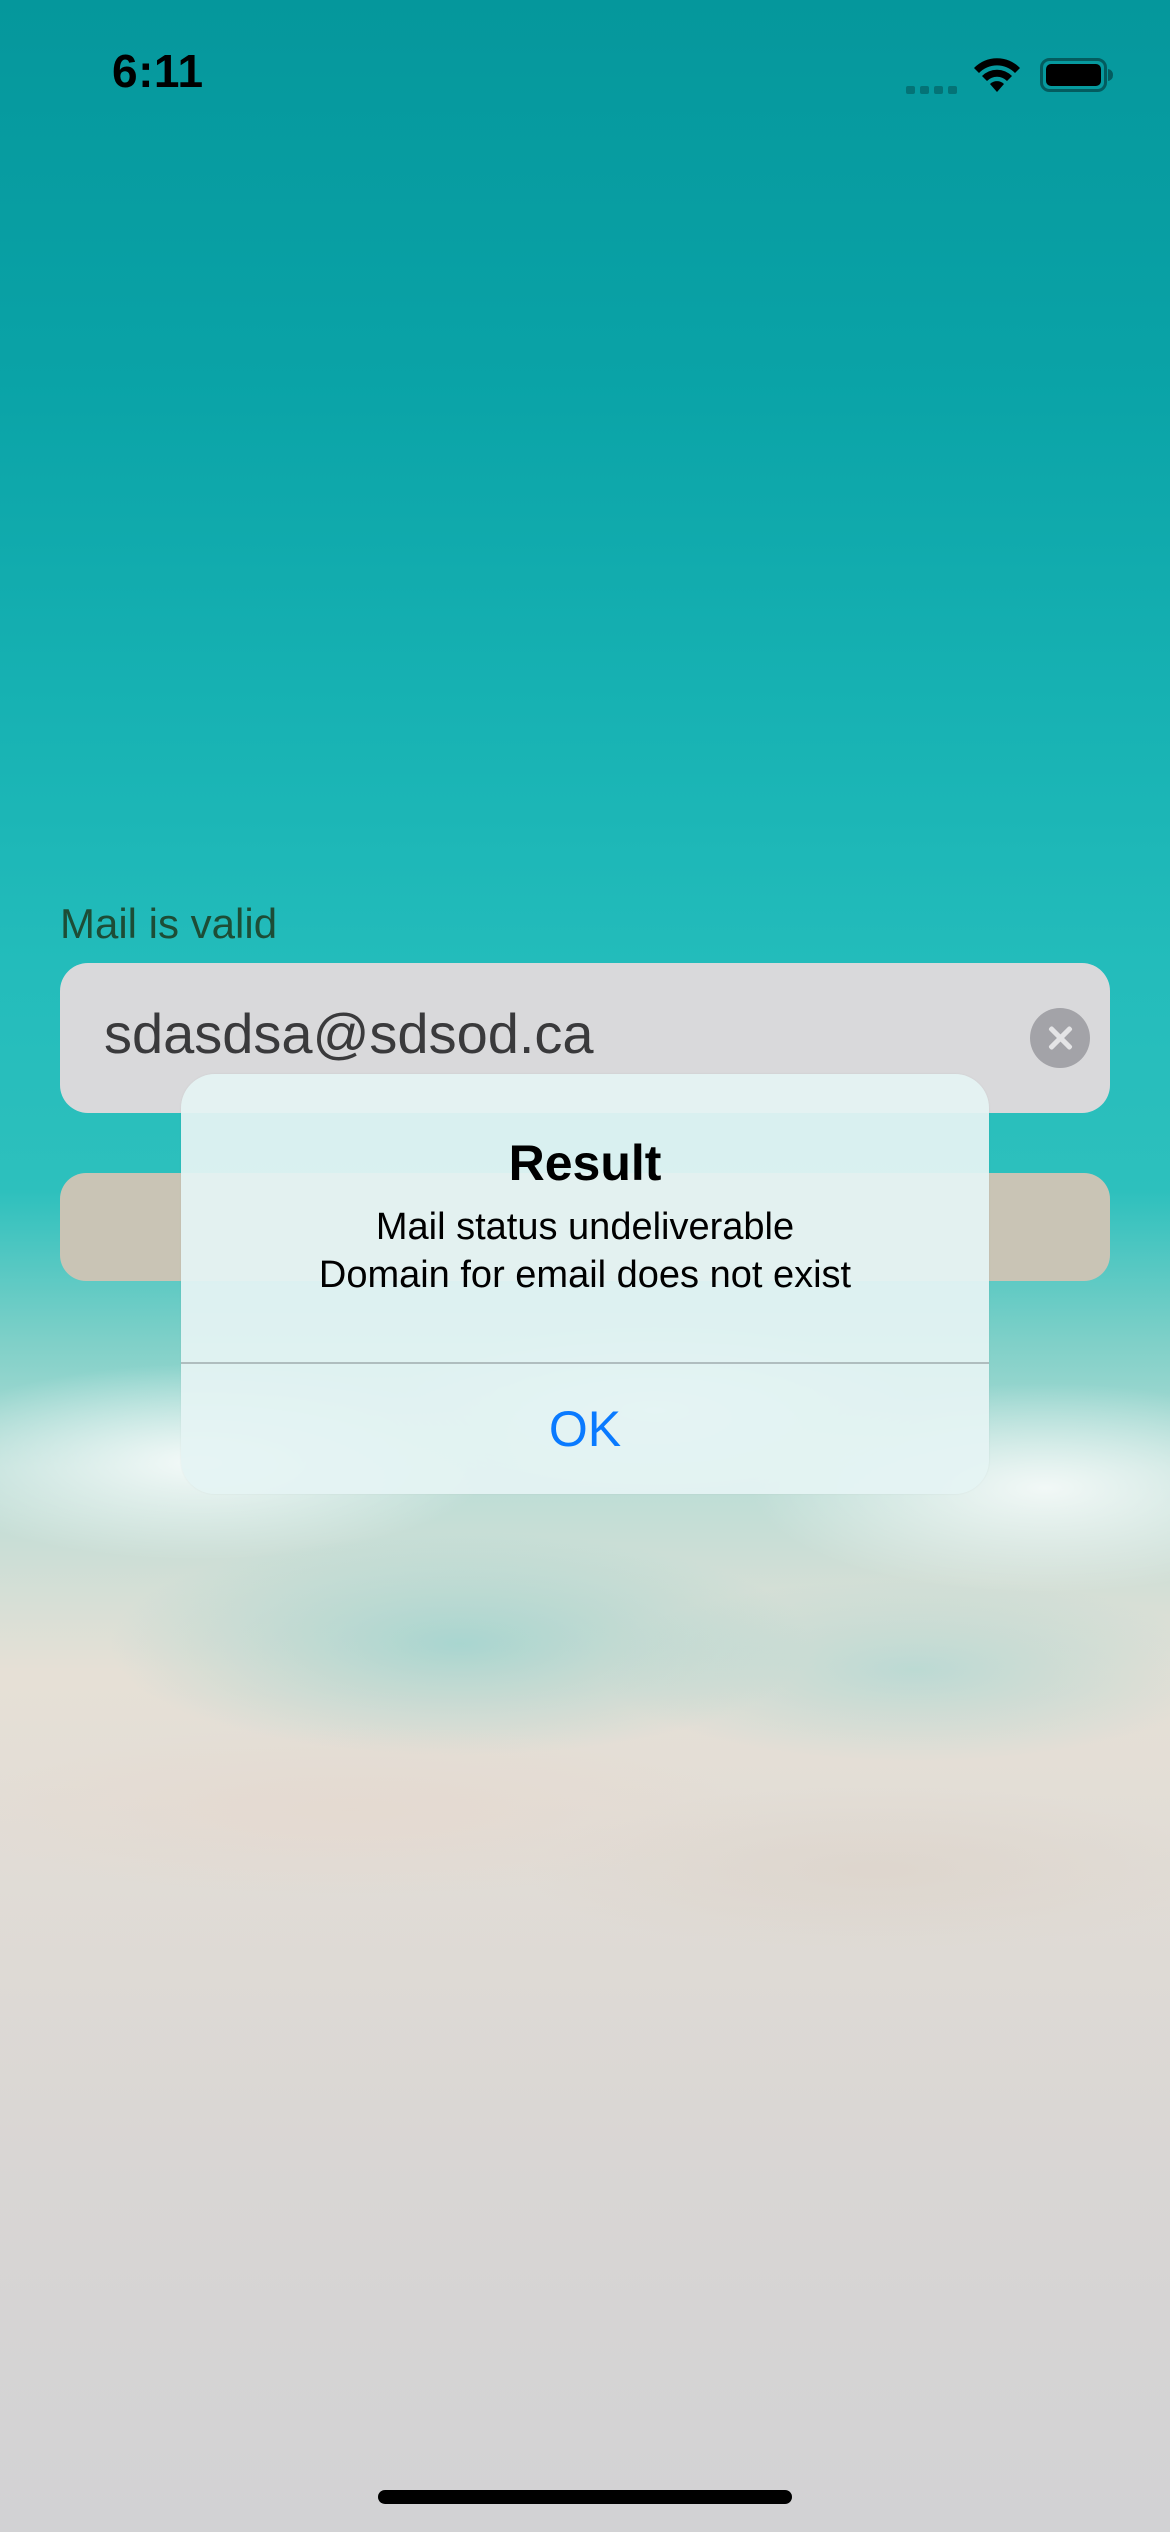  What do you see at coordinates (158, 71) in the screenshot?
I see `status-time: 6:11` at bounding box center [158, 71].